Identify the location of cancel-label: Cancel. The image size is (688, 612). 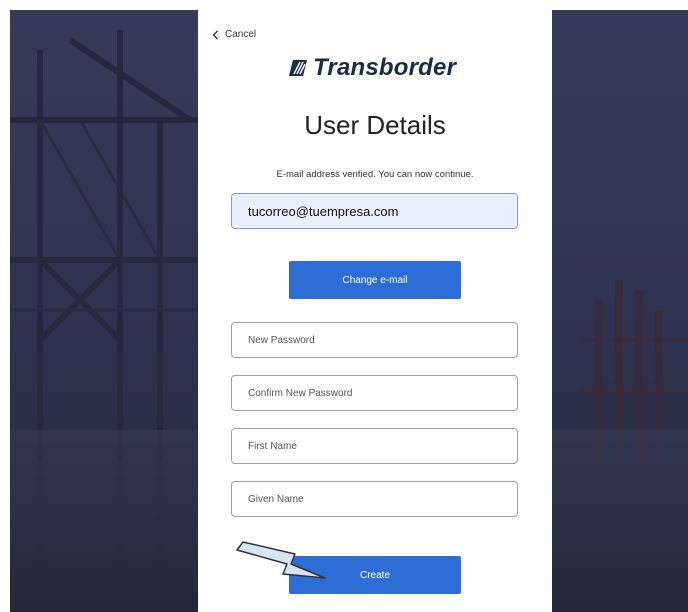
(241, 34).